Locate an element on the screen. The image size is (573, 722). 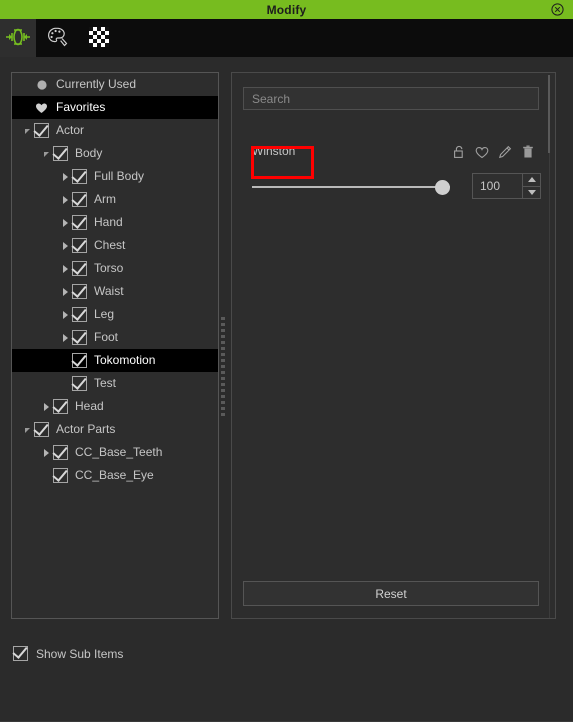
tree-item-label: Actor is located at coordinates (70, 130).